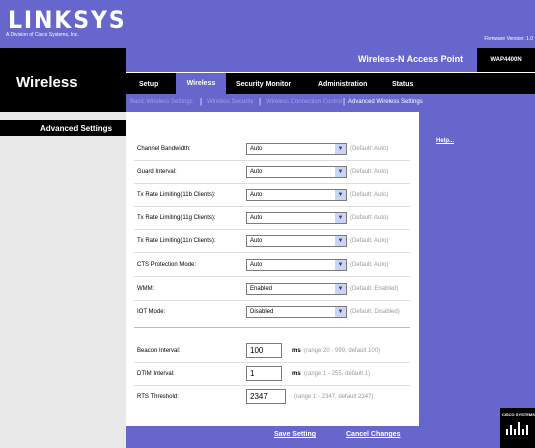  I want to click on iot-mode-select: Disabled ▼, so click(296, 312).